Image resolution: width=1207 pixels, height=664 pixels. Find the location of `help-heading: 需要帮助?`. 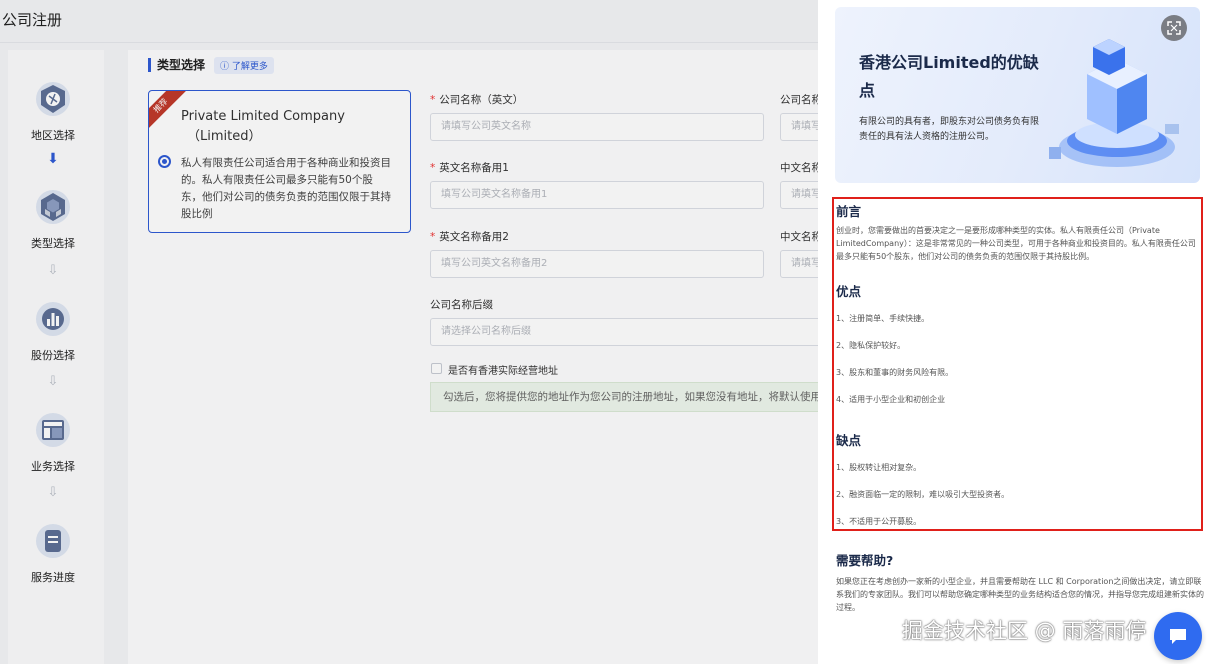

help-heading: 需要帮助? is located at coordinates (865, 560).